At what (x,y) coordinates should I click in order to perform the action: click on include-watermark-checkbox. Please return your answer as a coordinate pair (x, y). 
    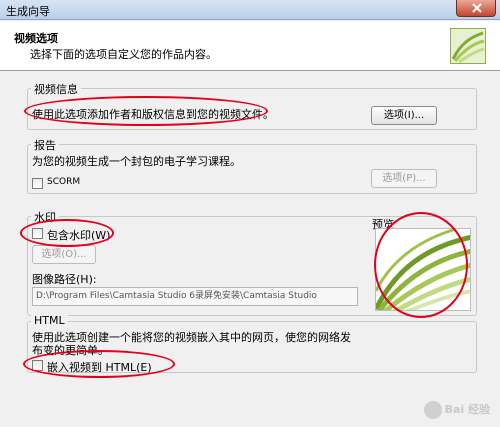
    Looking at the image, I should click on (37, 233).